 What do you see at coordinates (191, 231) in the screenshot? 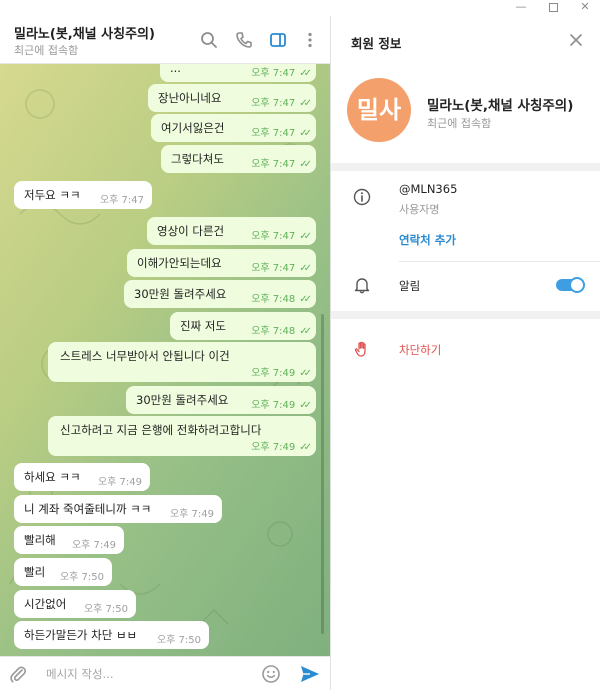
I see `message-text: 영상이 다른건` at bounding box center [191, 231].